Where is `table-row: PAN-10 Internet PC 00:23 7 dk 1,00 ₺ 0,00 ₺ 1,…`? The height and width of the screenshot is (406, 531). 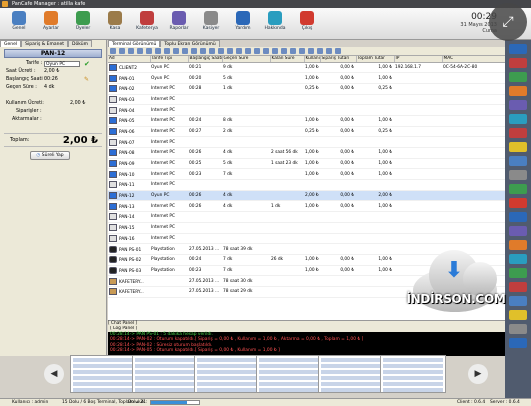
table-row: PAN-10 Internet PC 00:23 7 dk 1,00 ₺ 0,00 ₺ 1,… is located at coordinates (306, 174).